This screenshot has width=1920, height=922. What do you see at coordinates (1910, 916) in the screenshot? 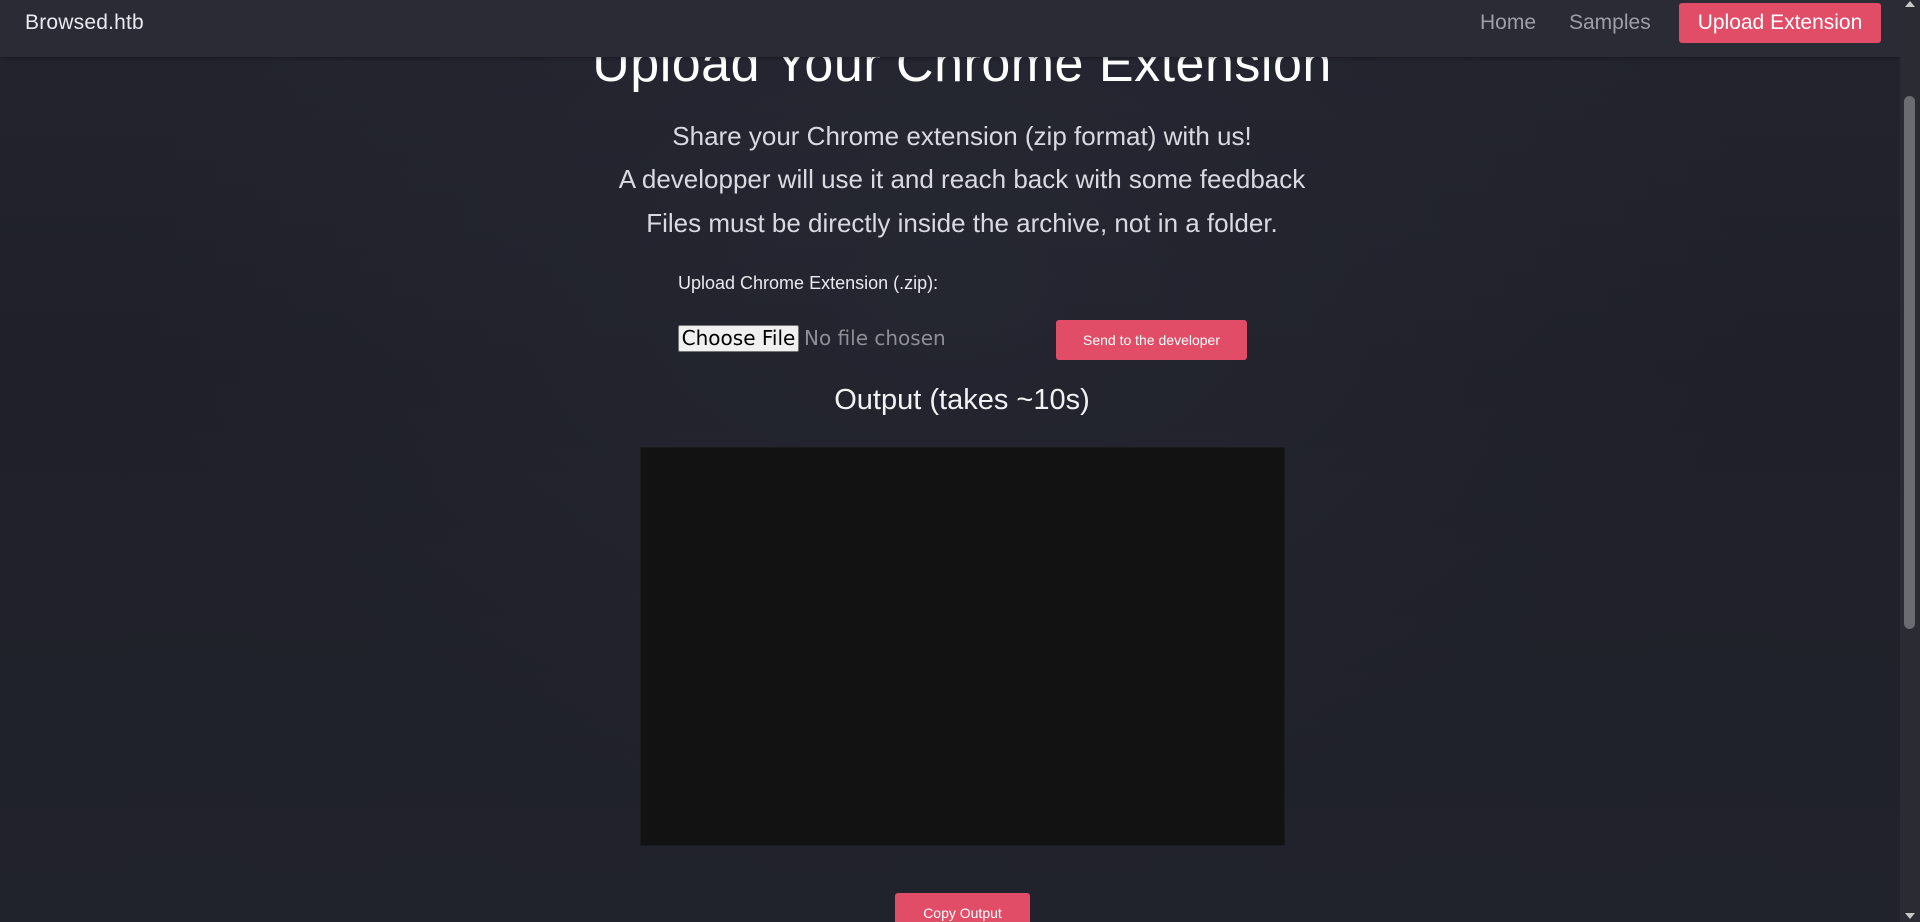
I see `scroll-down-arrow-icon` at bounding box center [1910, 916].